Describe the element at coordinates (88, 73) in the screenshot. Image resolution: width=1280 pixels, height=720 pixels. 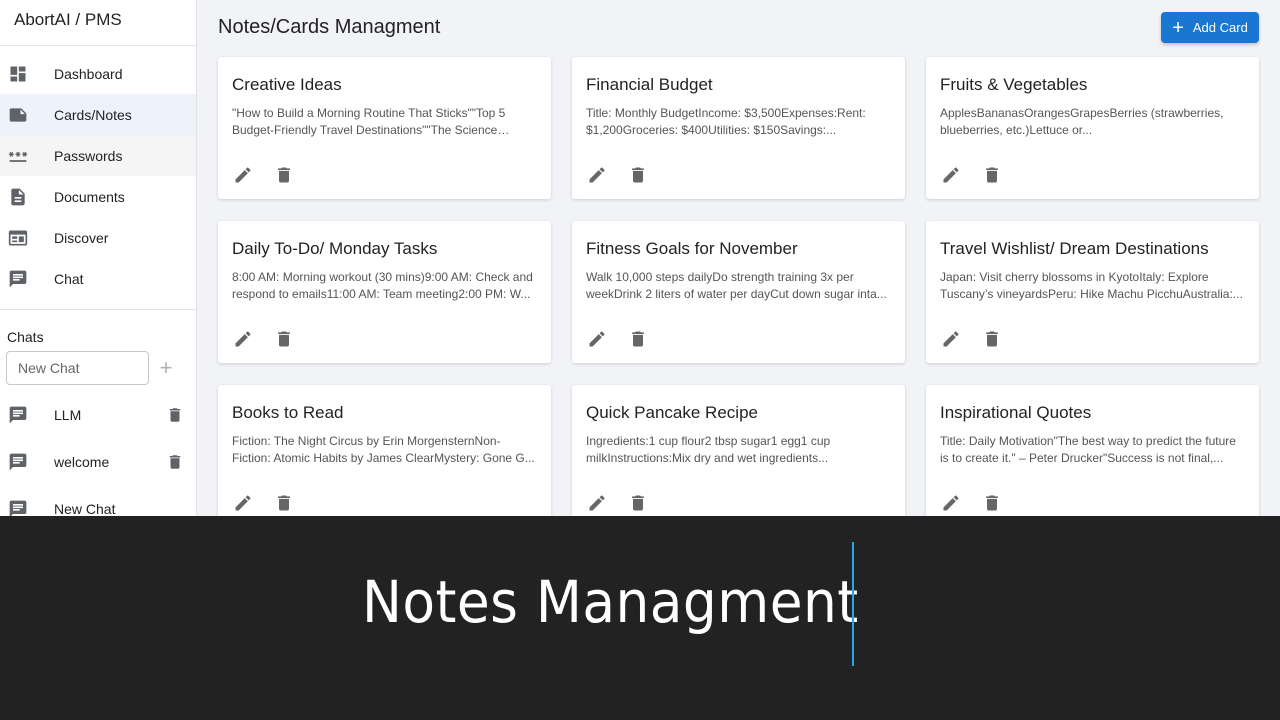
I see `sidebar-item-label: Dashboard` at that location.